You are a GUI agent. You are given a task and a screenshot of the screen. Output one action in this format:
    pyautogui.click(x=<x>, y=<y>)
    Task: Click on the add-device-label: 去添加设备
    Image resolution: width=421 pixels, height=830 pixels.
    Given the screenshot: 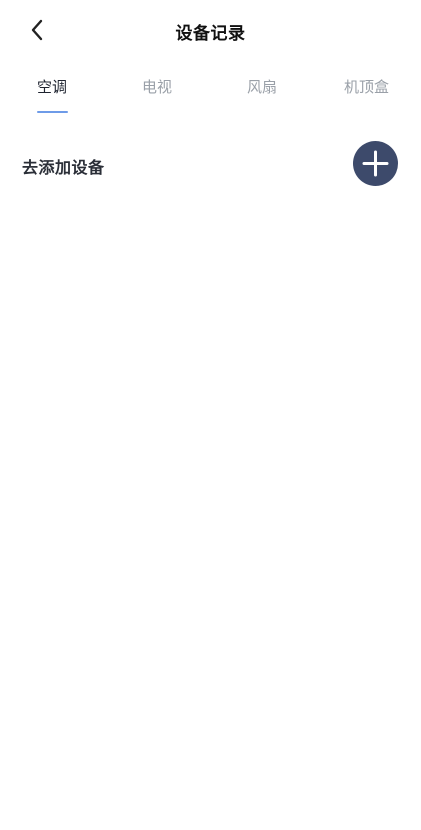 What is the action you would take?
    pyautogui.click(x=63, y=167)
    